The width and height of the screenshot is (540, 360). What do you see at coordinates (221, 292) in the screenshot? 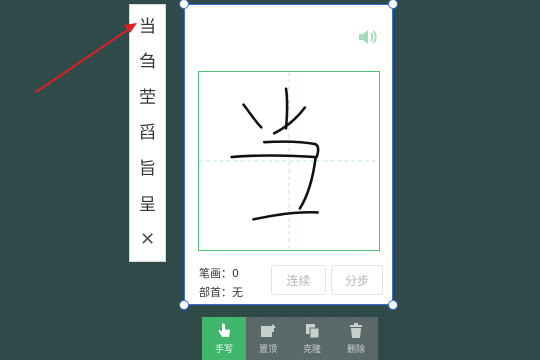
I see `radical-label: 部首：无` at bounding box center [221, 292].